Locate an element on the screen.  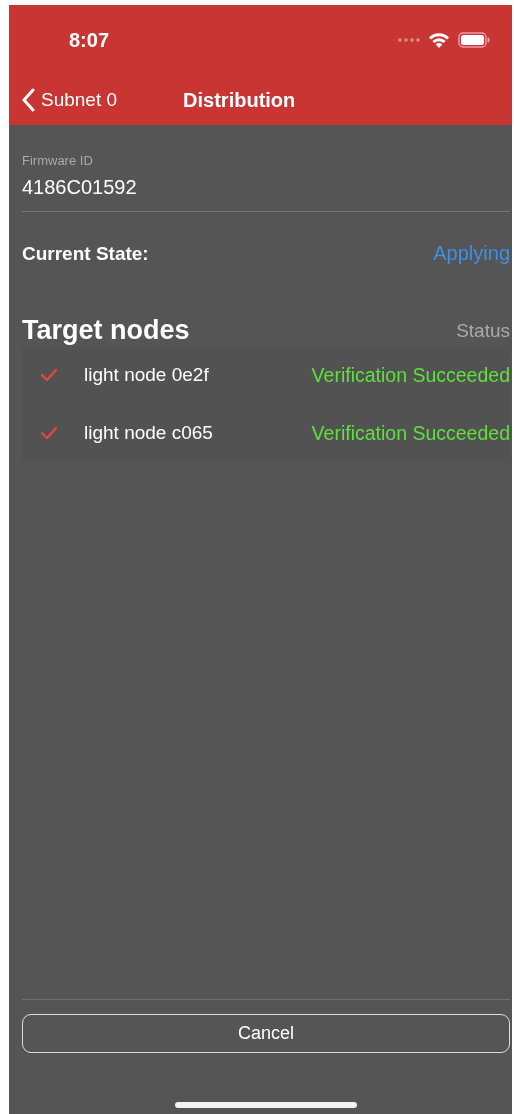
battery-icon is located at coordinates (474, 40).